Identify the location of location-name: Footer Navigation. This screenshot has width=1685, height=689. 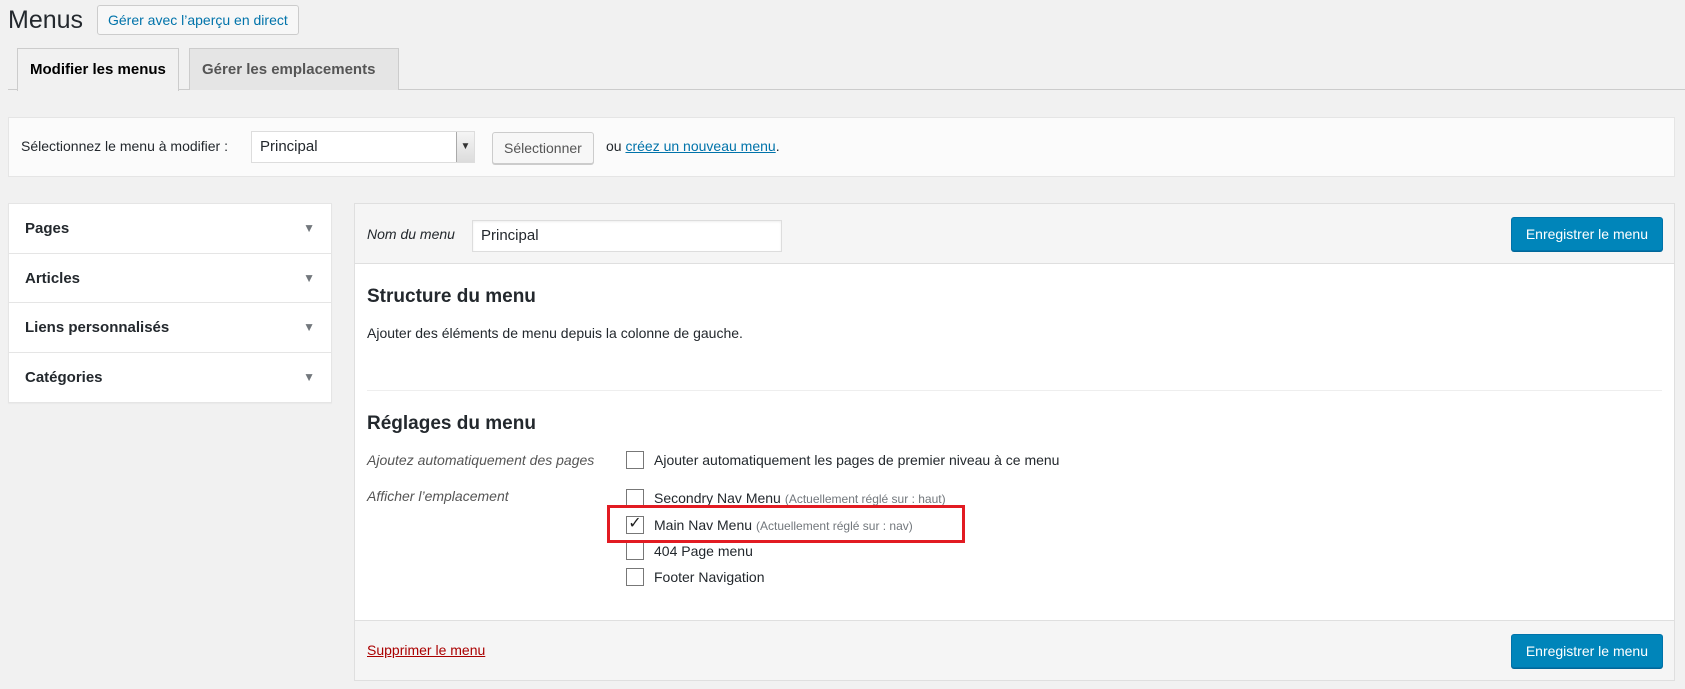
(709, 577).